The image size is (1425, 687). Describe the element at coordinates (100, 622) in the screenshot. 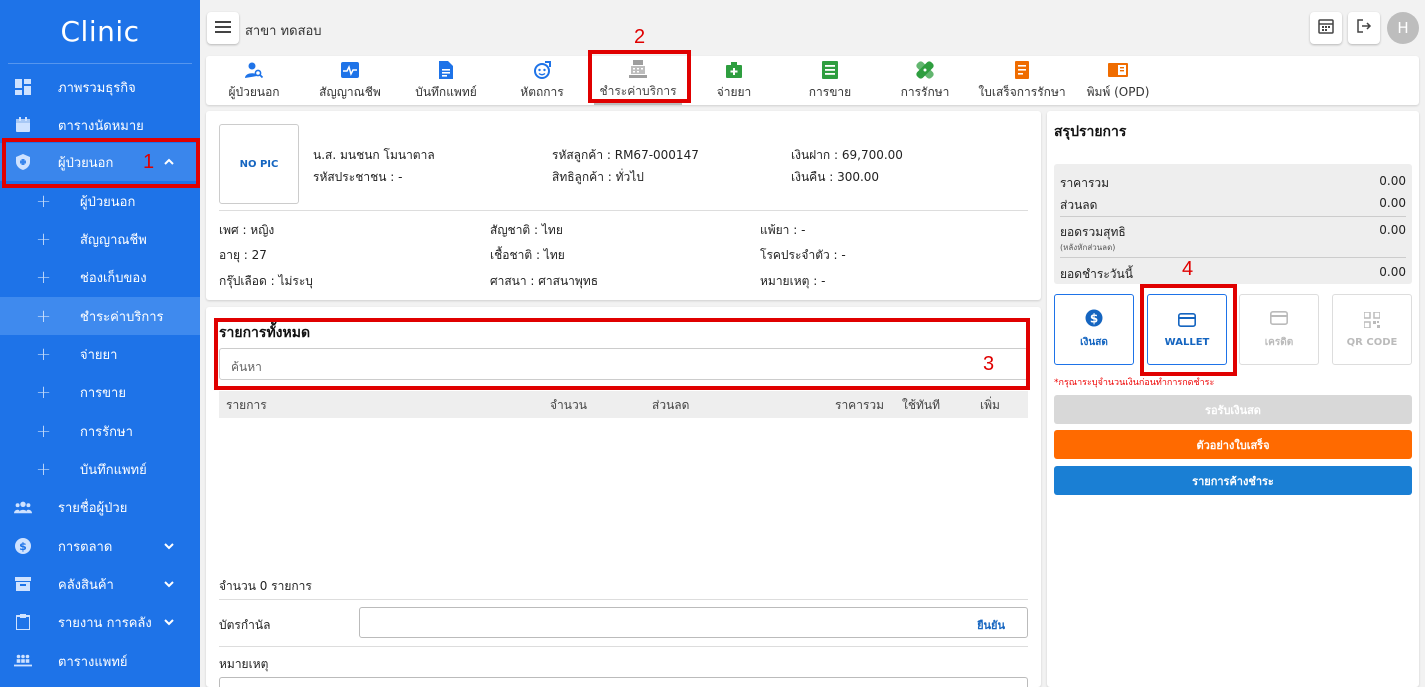

I see `sidebar-item-reports: รายงาน การคลัง` at that location.